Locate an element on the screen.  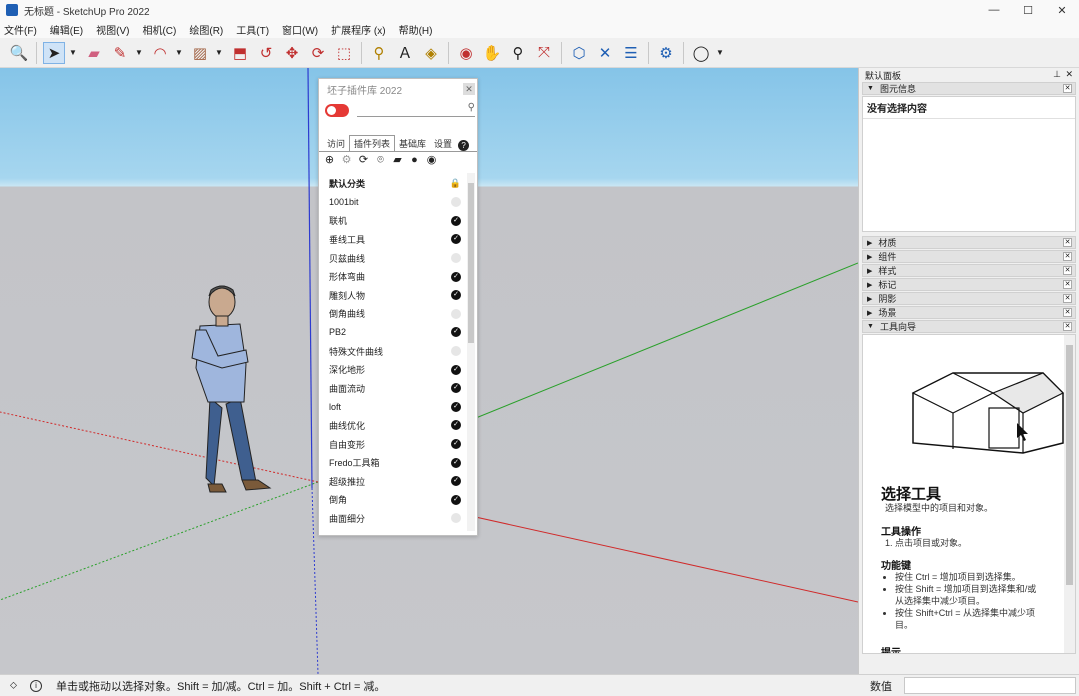
arc-icon: ◠ is located at coordinates (160, 53).